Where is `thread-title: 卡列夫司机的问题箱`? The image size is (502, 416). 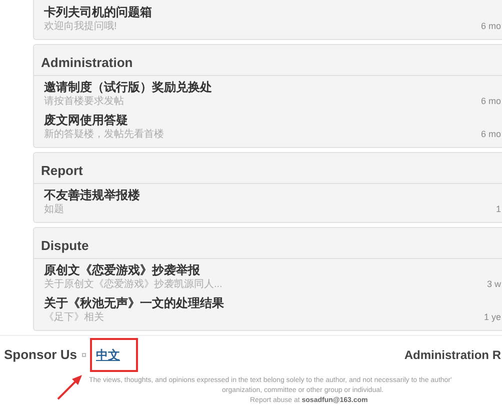
thread-title: 卡列夫司机的问题箱 is located at coordinates (98, 12).